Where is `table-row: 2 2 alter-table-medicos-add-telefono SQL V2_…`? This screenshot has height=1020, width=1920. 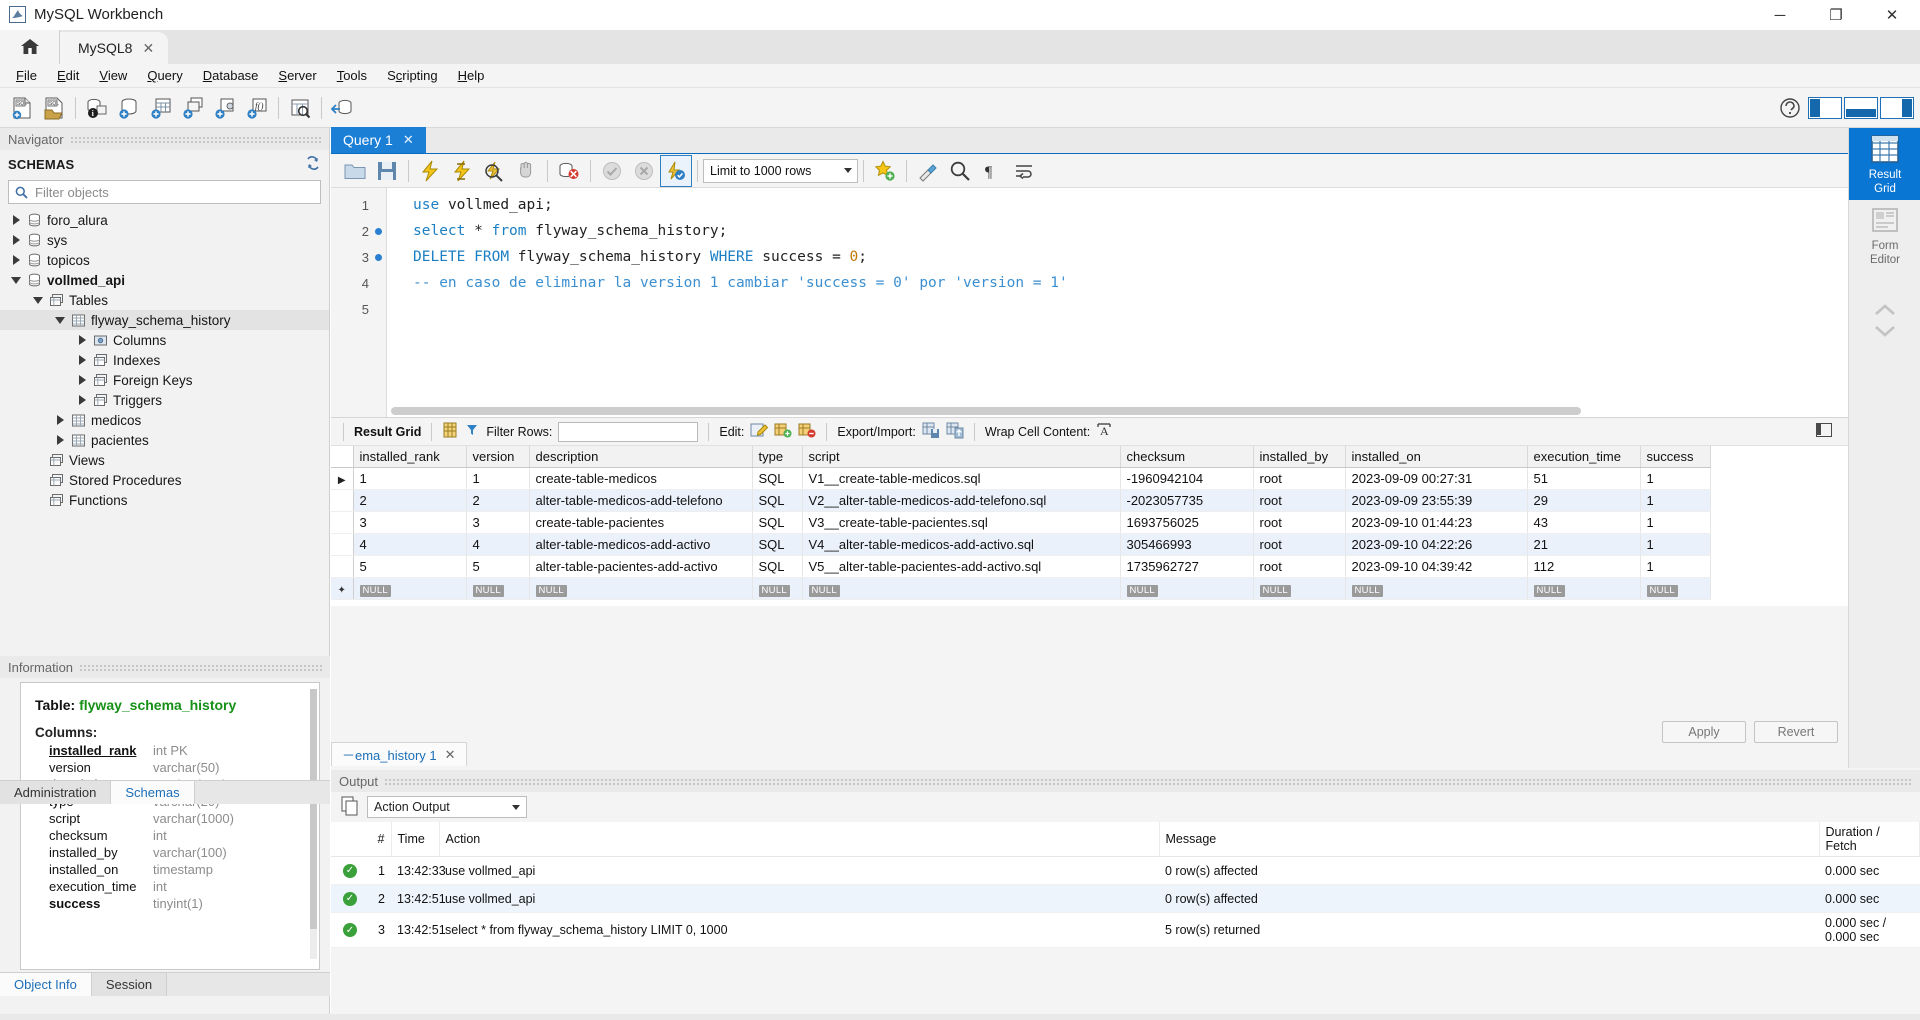 table-row: 2 2 alter-table-medicos-add-telefono SQL V2_… is located at coordinates (1021, 500).